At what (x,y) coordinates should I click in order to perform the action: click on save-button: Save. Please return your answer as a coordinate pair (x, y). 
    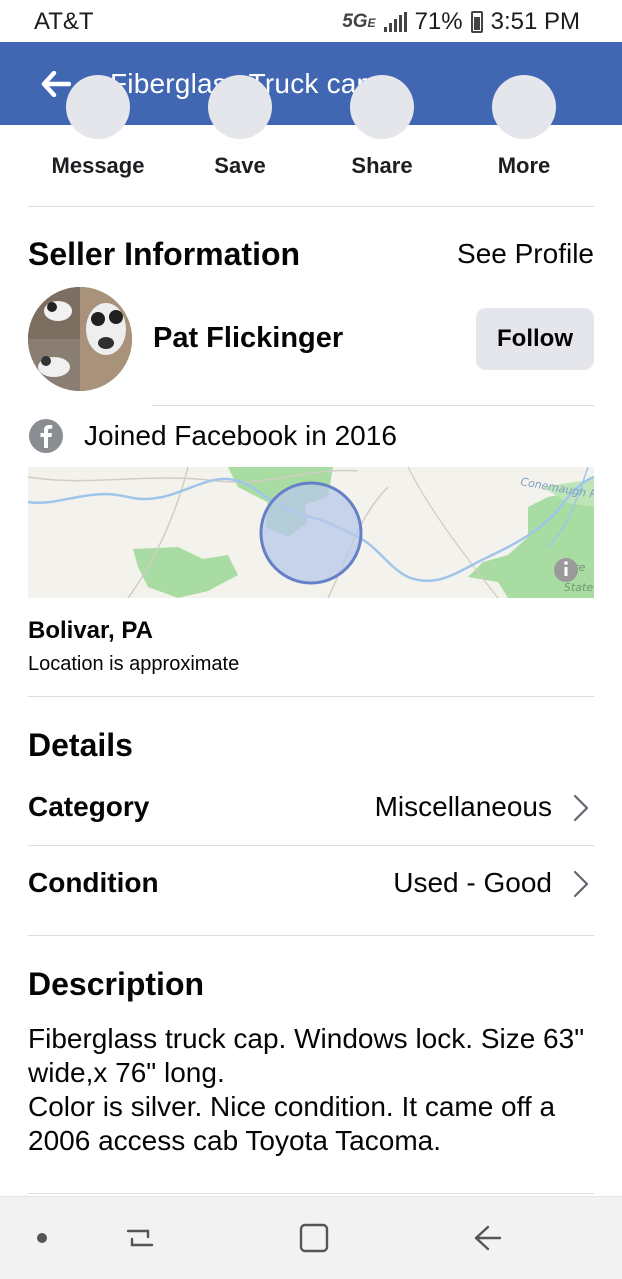
    Looking at the image, I should click on (240, 140).